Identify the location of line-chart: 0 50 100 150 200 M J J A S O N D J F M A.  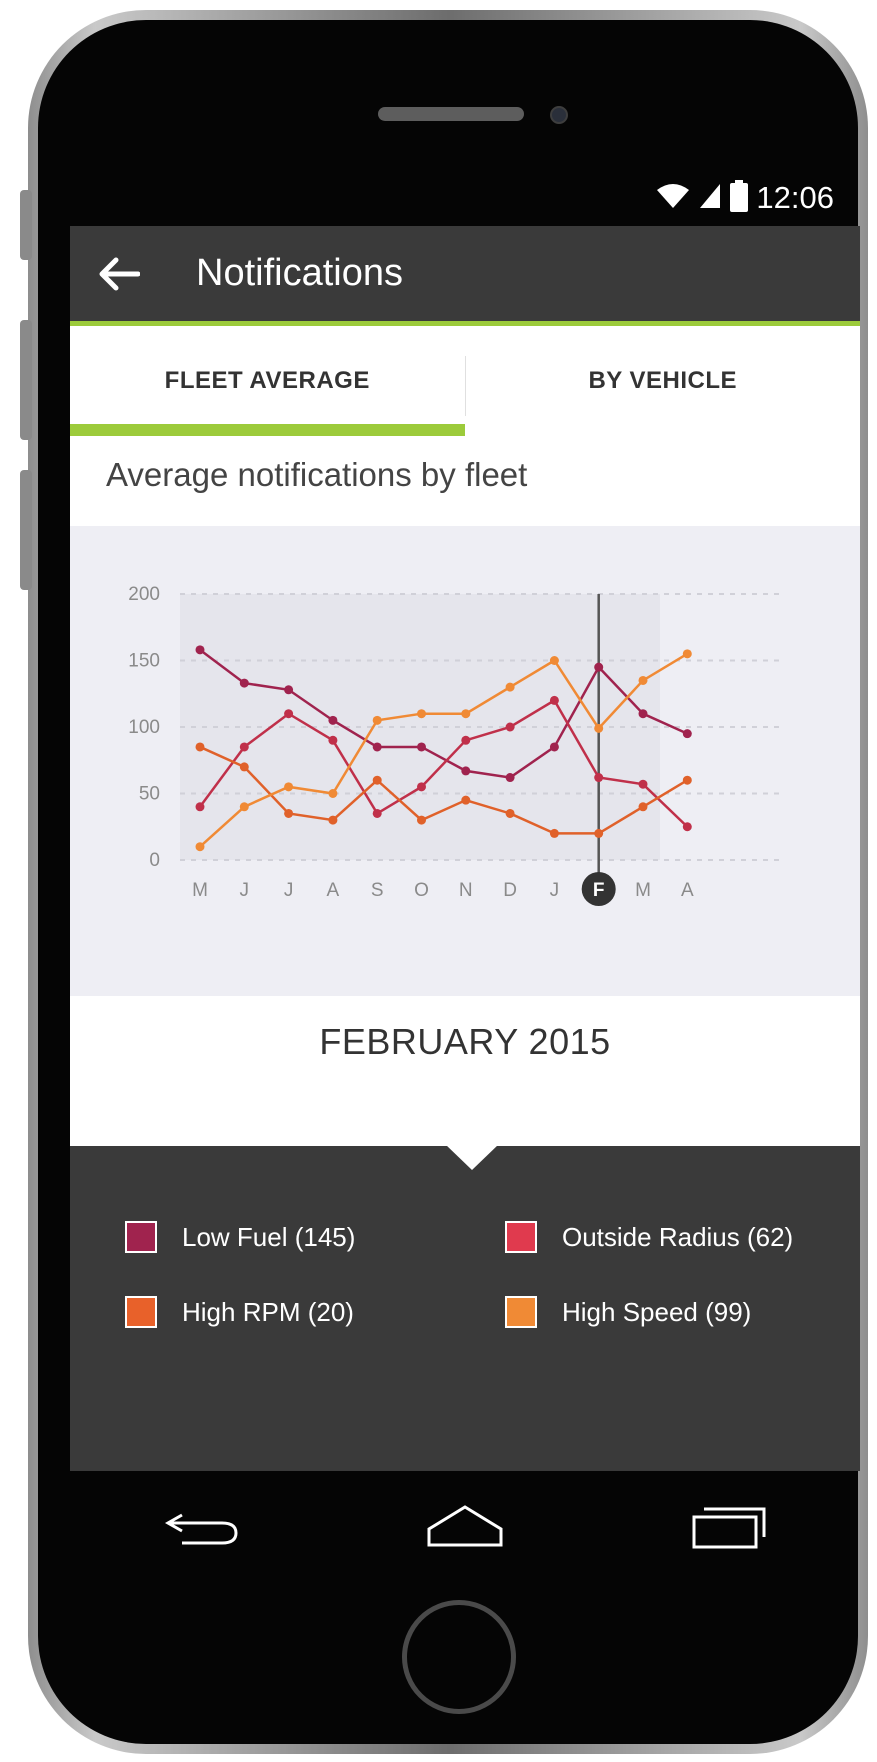
(454, 745).